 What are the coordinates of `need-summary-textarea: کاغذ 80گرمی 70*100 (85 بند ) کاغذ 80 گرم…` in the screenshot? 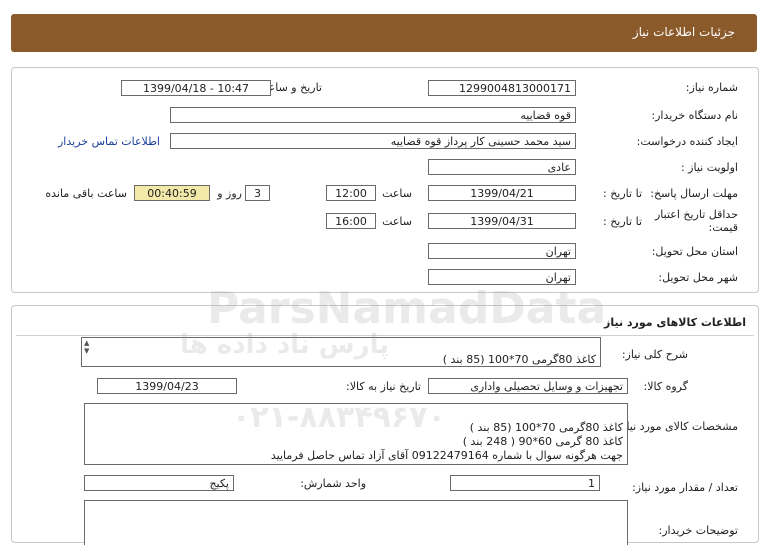 It's located at (341, 352).